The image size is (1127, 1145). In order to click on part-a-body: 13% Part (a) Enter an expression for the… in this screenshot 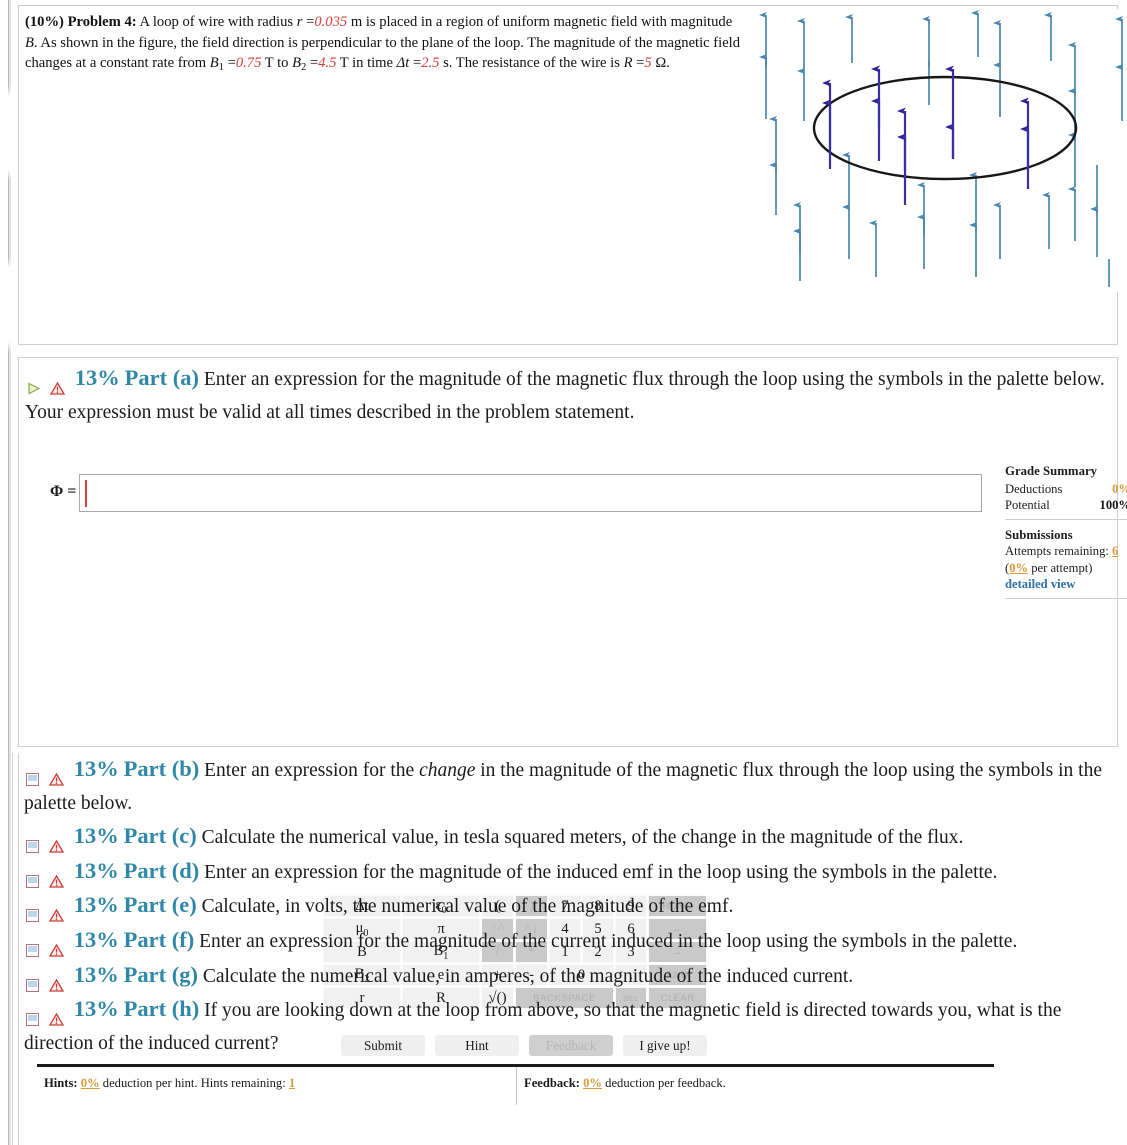, I will do `click(569, 395)`.